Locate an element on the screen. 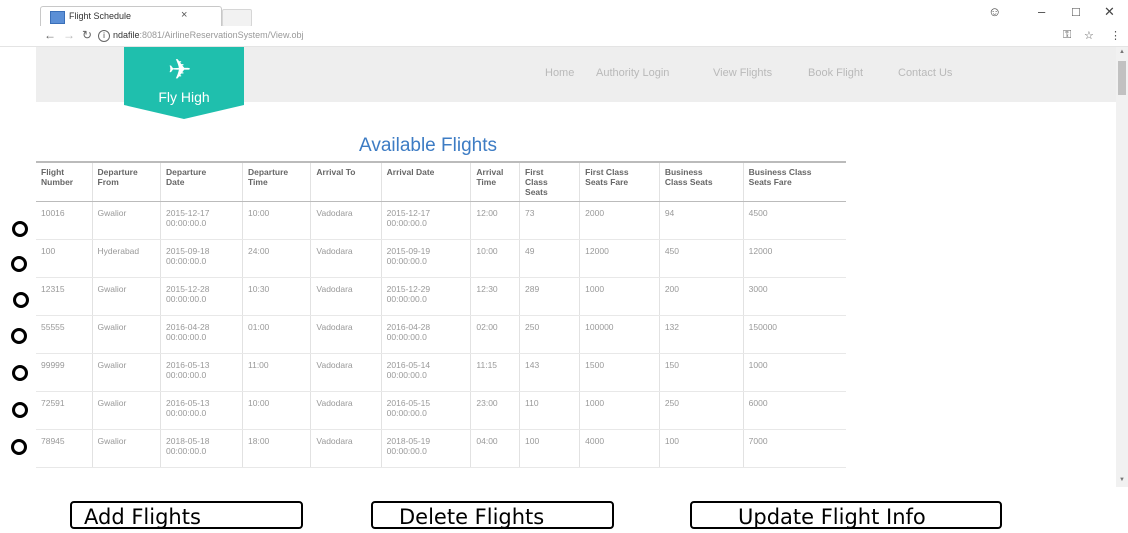 The width and height of the screenshot is (1128, 533). nav-contact-us: Contact Us is located at coordinates (925, 73).